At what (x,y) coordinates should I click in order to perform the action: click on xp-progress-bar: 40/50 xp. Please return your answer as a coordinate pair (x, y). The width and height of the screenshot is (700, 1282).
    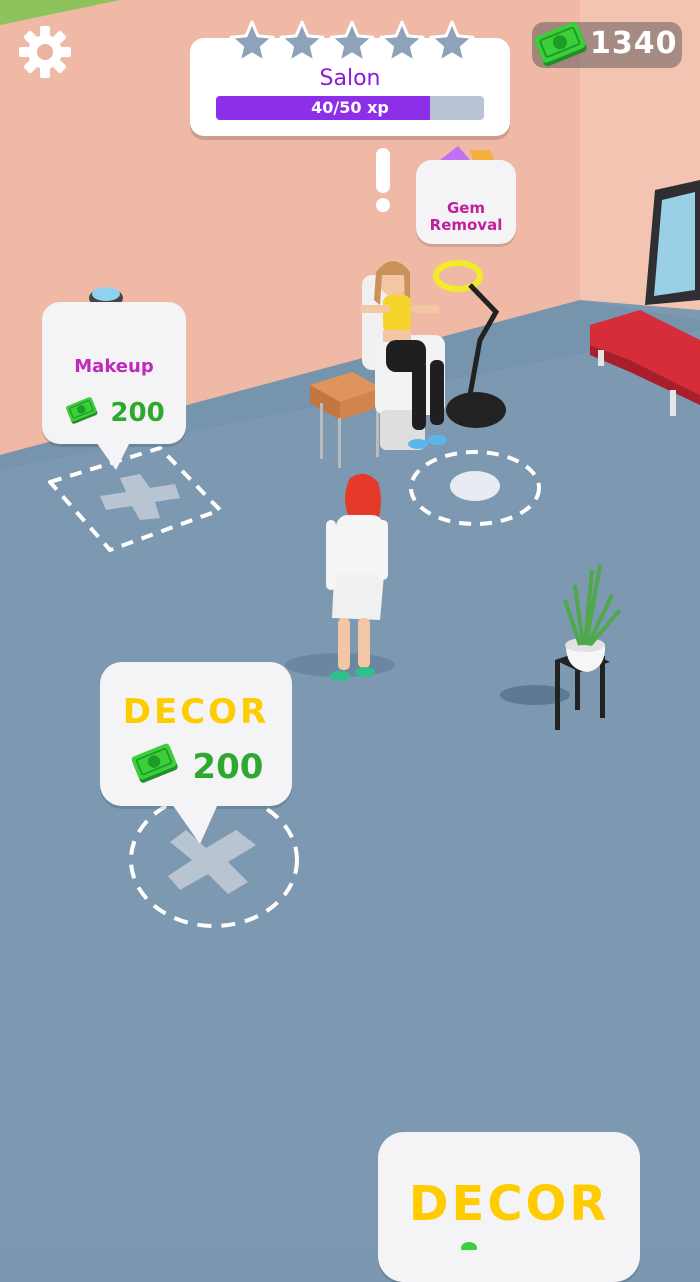
    Looking at the image, I should click on (350, 108).